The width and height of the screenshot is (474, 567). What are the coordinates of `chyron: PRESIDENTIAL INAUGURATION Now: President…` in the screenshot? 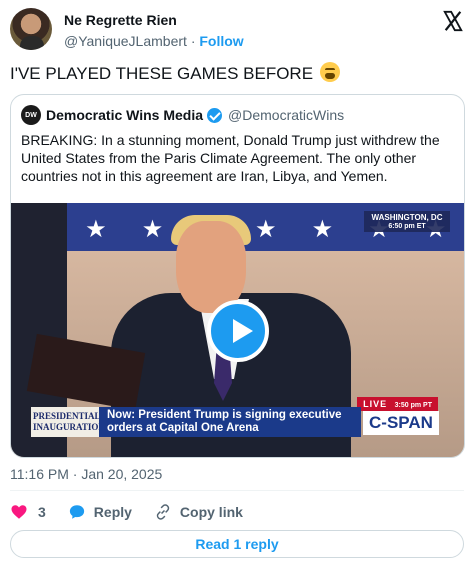 It's located at (196, 422).